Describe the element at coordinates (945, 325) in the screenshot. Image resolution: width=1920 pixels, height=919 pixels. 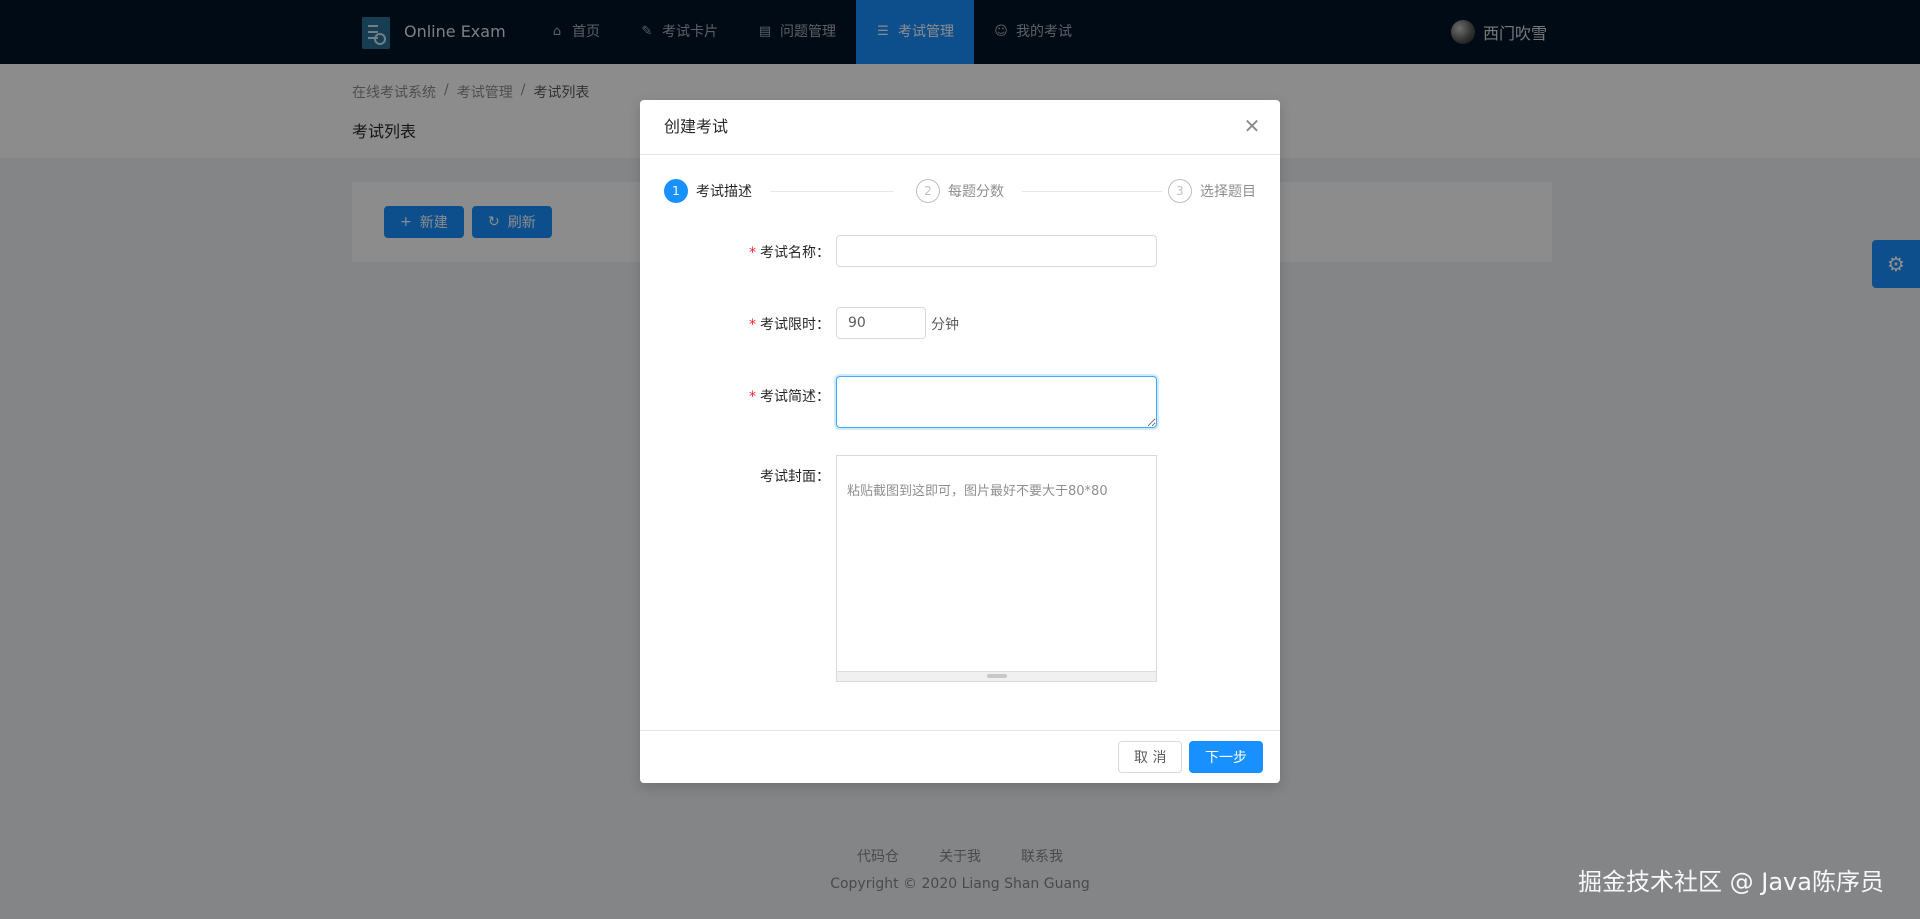
I see `time-limit-unit: 分钟` at that location.